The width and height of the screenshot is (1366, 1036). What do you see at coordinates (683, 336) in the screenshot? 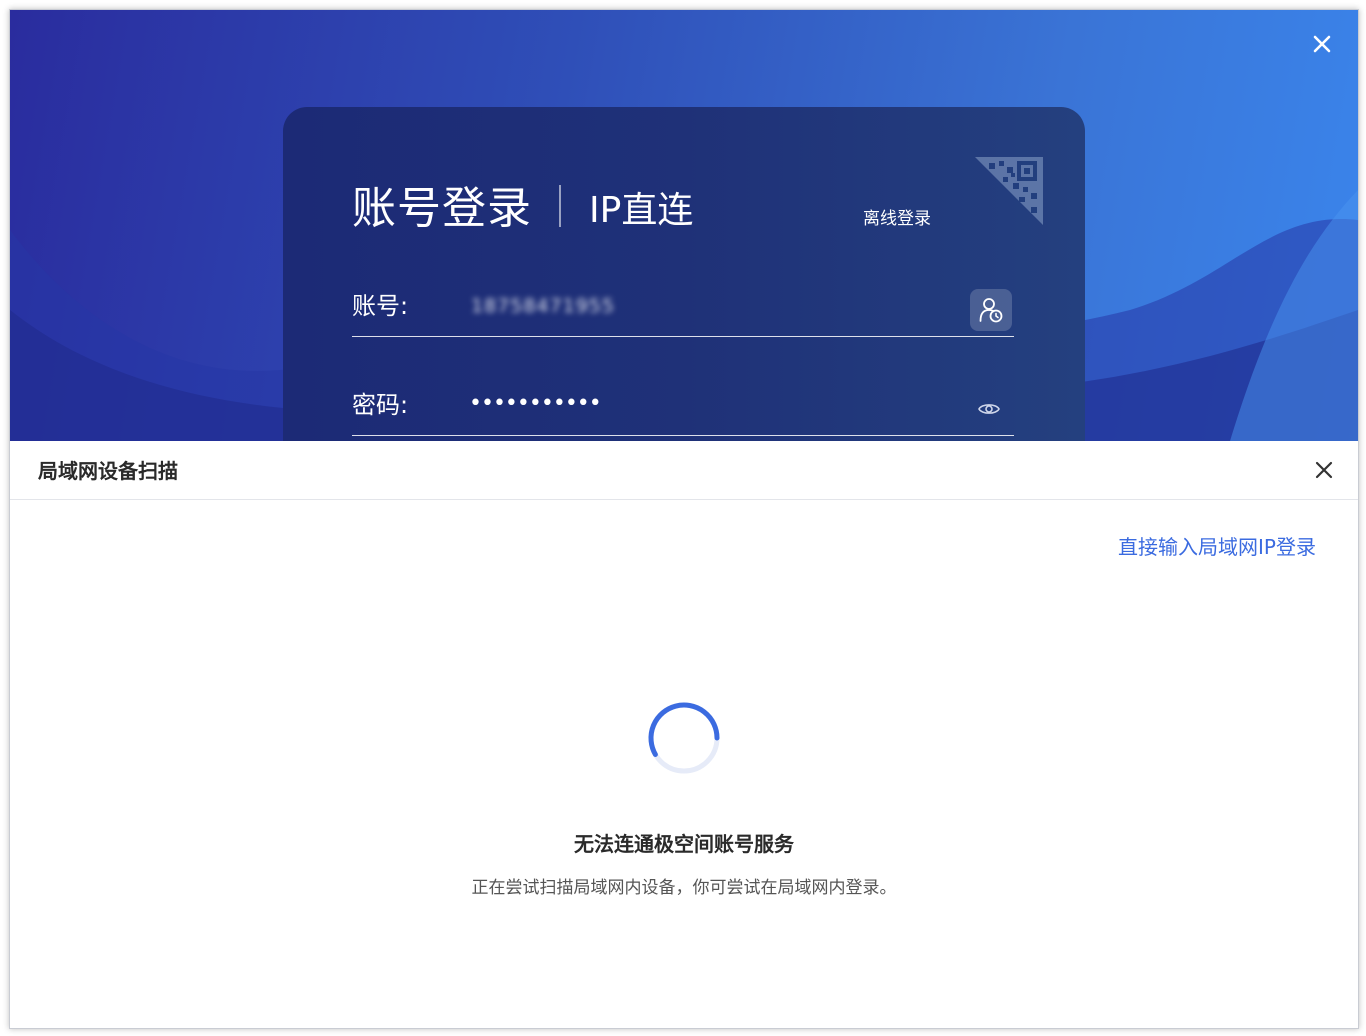
I see `account-underline` at bounding box center [683, 336].